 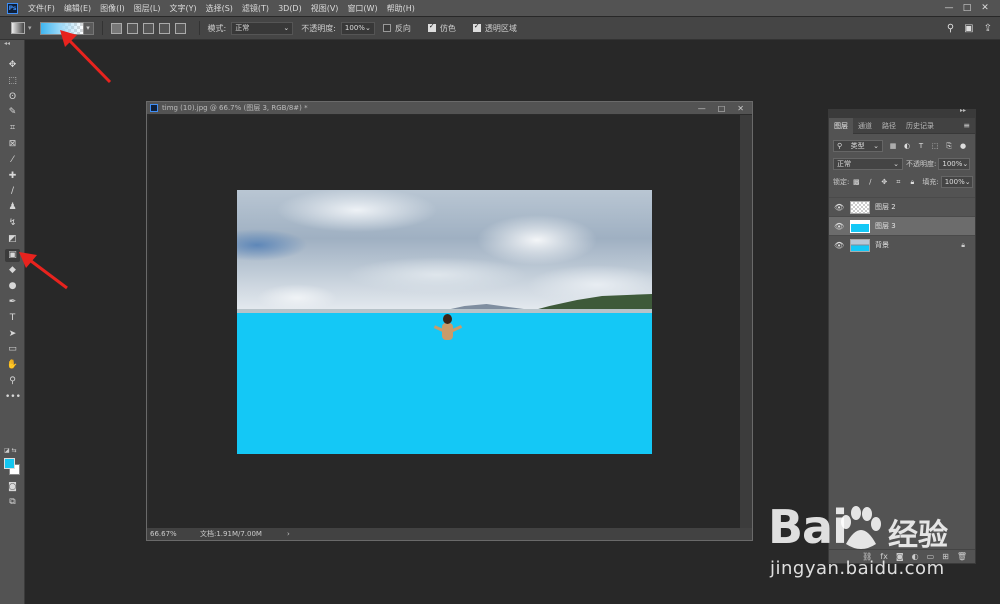 What do you see at coordinates (841, 182) in the screenshot?
I see `lock-label: 锁定:` at bounding box center [841, 182].